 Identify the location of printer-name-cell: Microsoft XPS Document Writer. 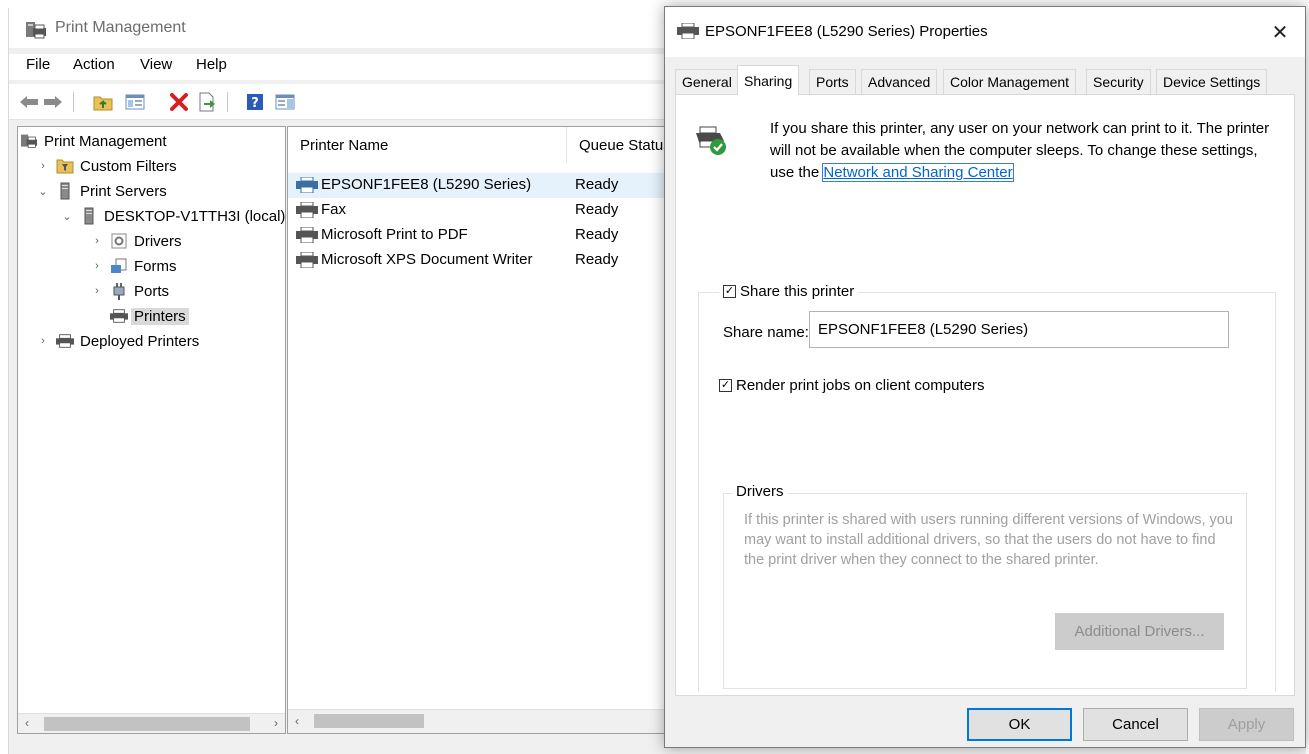
(414, 259).